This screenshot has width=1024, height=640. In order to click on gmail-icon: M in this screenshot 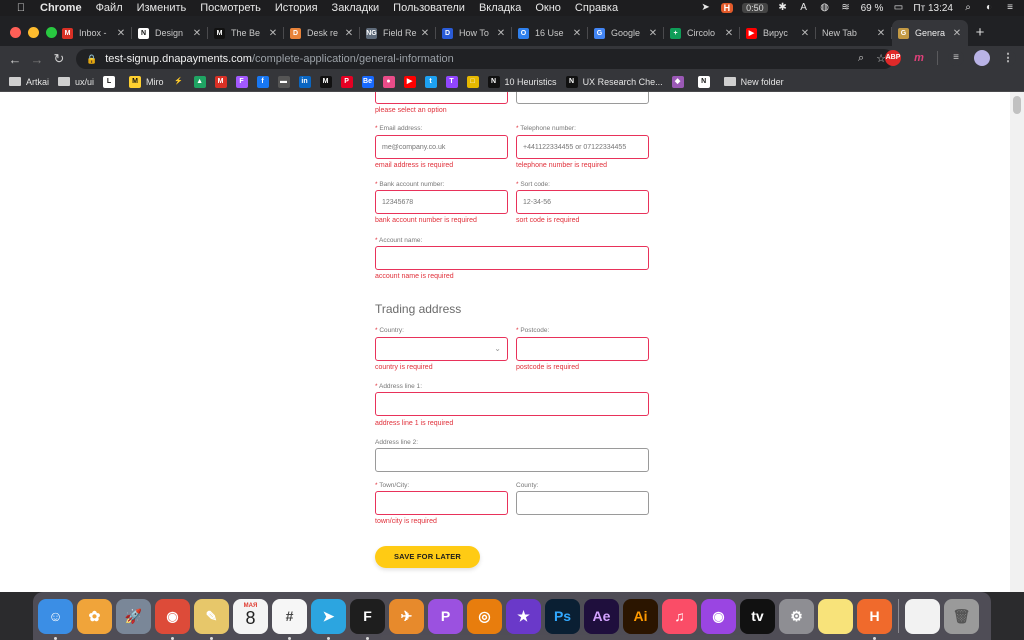, I will do `click(220, 81)`.